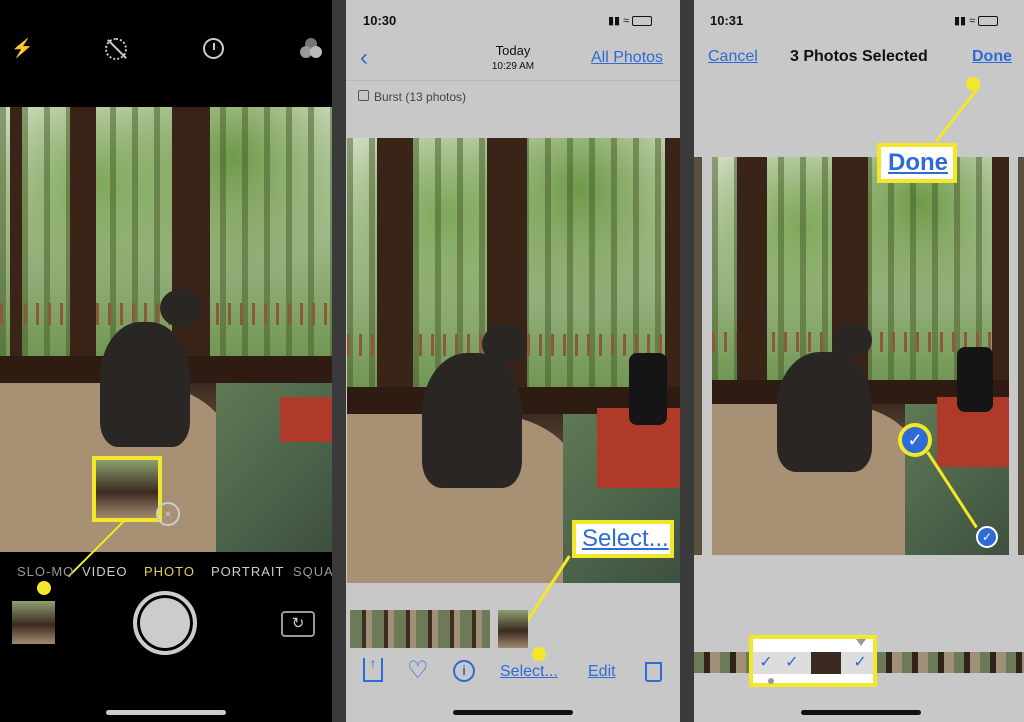 The width and height of the screenshot is (1024, 722). Describe the element at coordinates (420, 97) in the screenshot. I see `burst-label: Burst (13 photos)` at that location.